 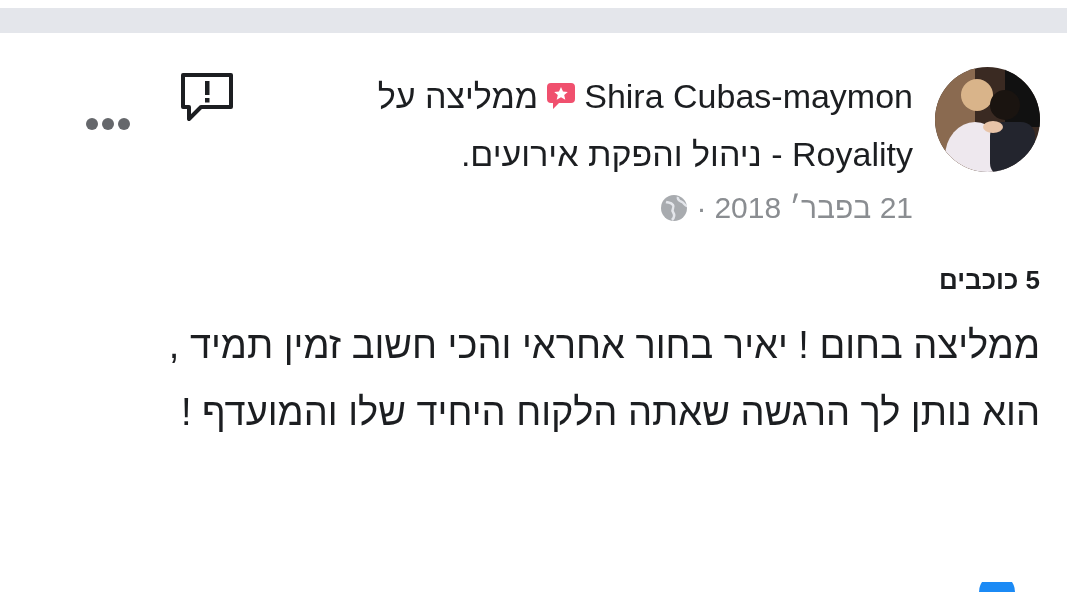 What do you see at coordinates (989, 280) in the screenshot?
I see `rating-text: 5 כוכבים` at bounding box center [989, 280].